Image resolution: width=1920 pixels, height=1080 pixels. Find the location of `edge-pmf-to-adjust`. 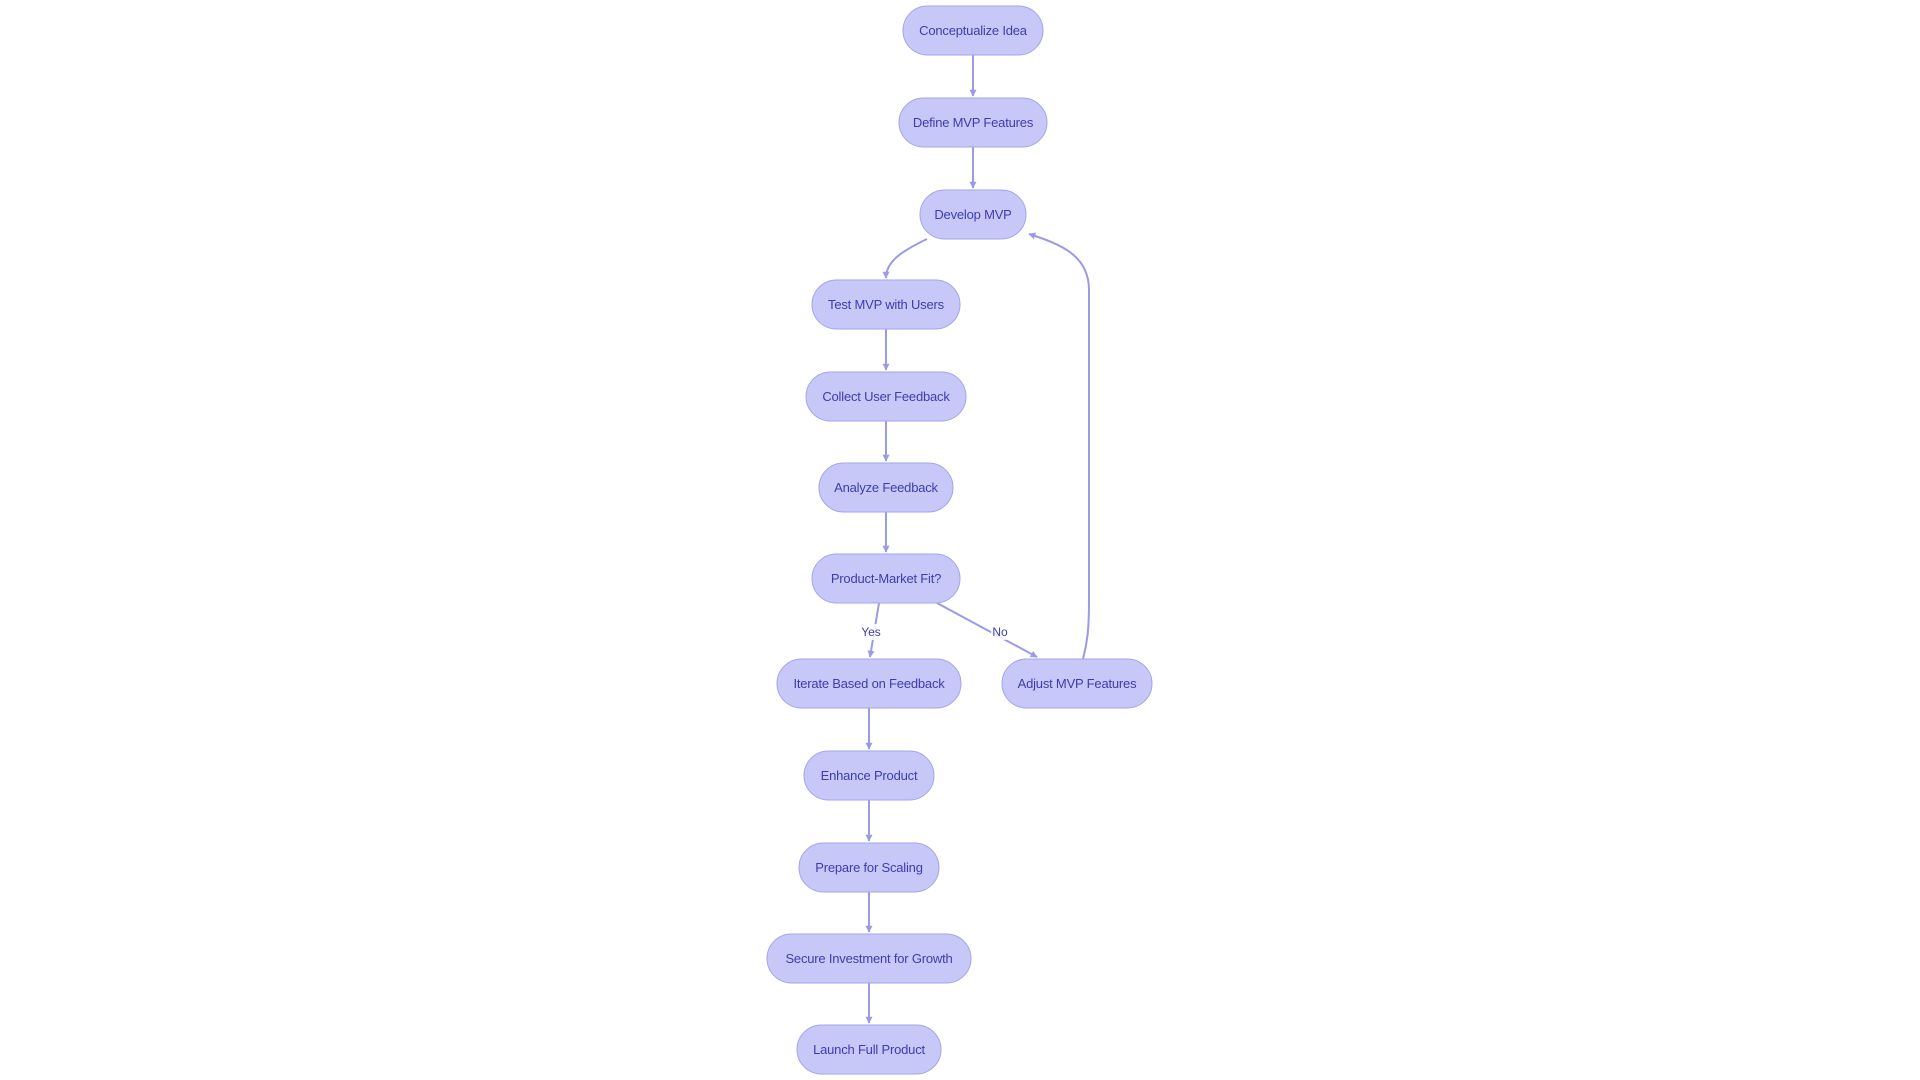

edge-pmf-to-adjust is located at coordinates (987, 630).